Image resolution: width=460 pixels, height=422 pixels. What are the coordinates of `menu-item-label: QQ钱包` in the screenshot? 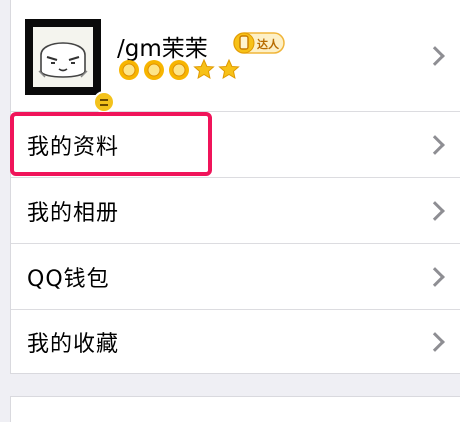 It's located at (68, 279).